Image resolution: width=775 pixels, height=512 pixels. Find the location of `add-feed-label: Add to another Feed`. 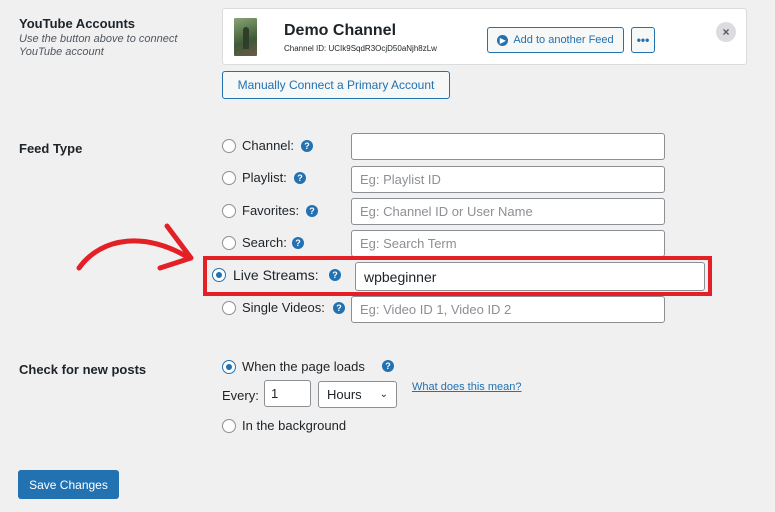

add-feed-label: Add to another Feed is located at coordinates (563, 40).